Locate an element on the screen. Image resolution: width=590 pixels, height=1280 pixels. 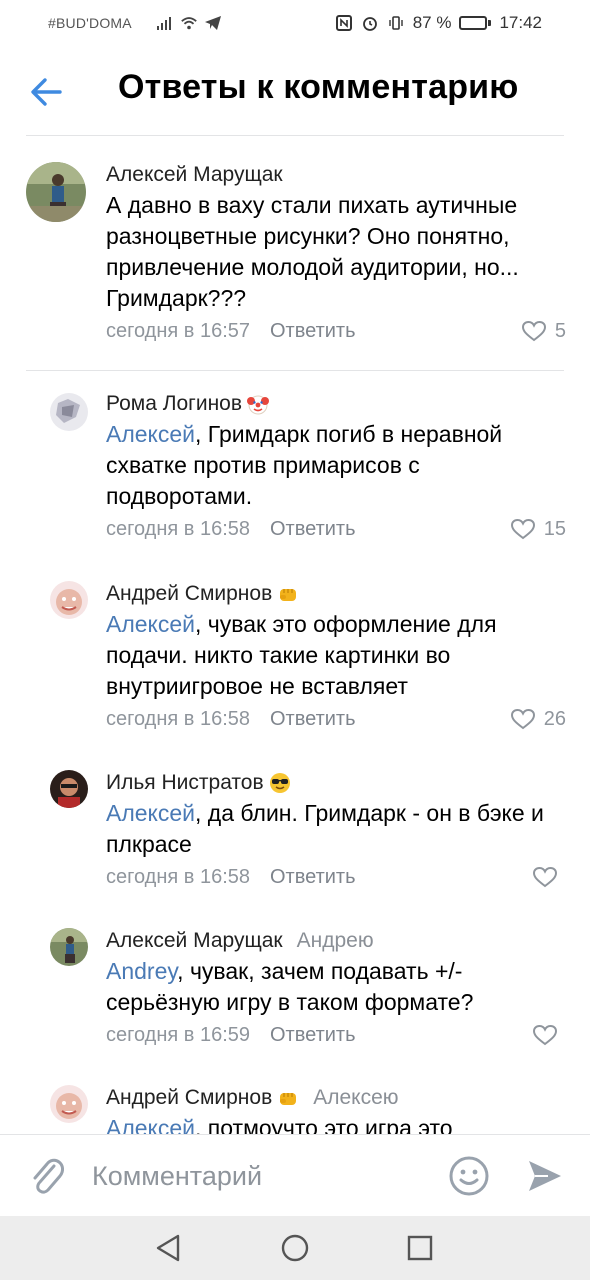
battery-percent: 87 % is located at coordinates (432, 22).